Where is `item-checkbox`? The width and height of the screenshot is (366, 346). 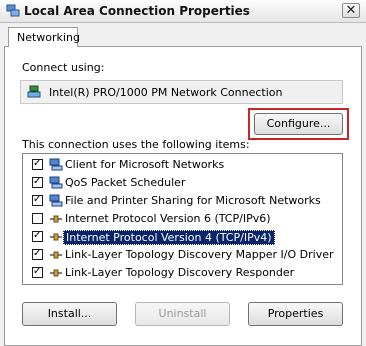 item-checkbox is located at coordinates (37, 218).